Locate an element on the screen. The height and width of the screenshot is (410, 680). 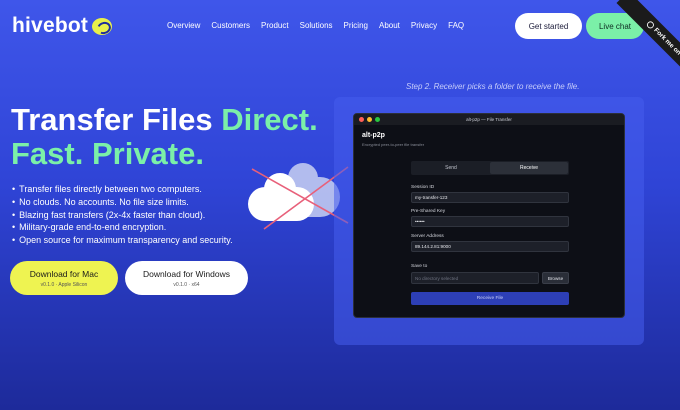
tab-receive: Receive is located at coordinates (529, 168).